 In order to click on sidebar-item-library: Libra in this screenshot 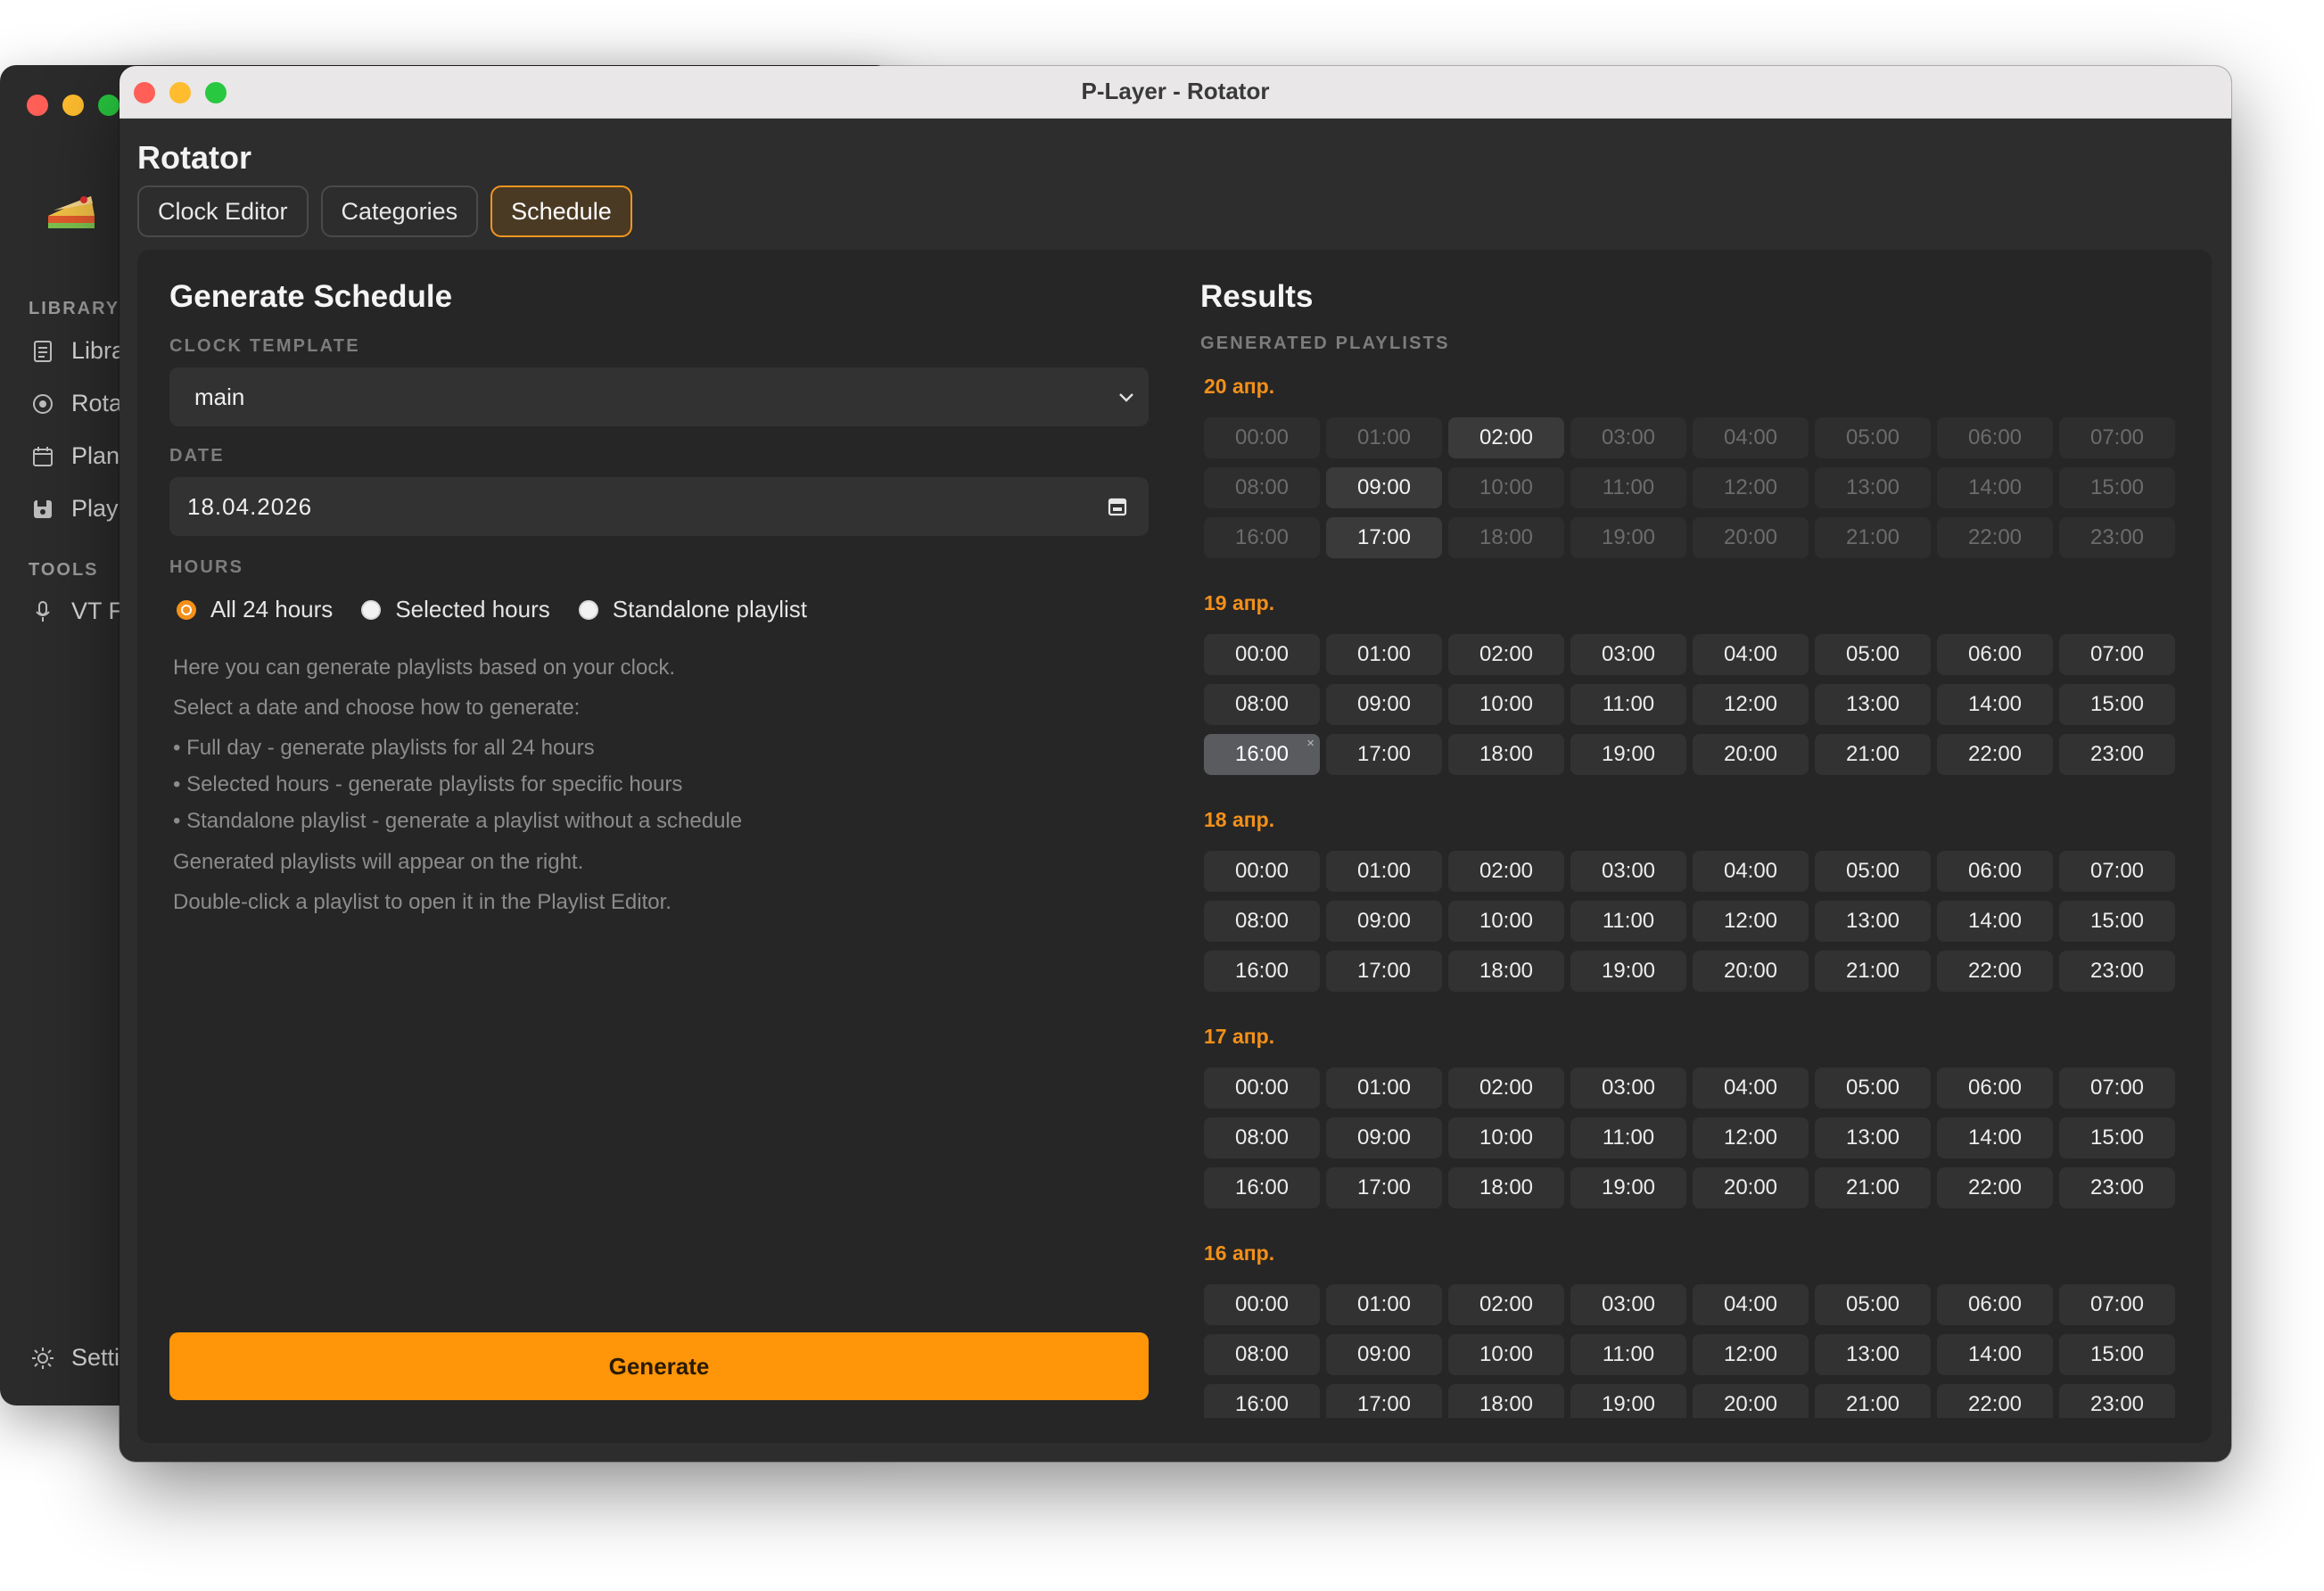, I will do `click(77, 351)`.